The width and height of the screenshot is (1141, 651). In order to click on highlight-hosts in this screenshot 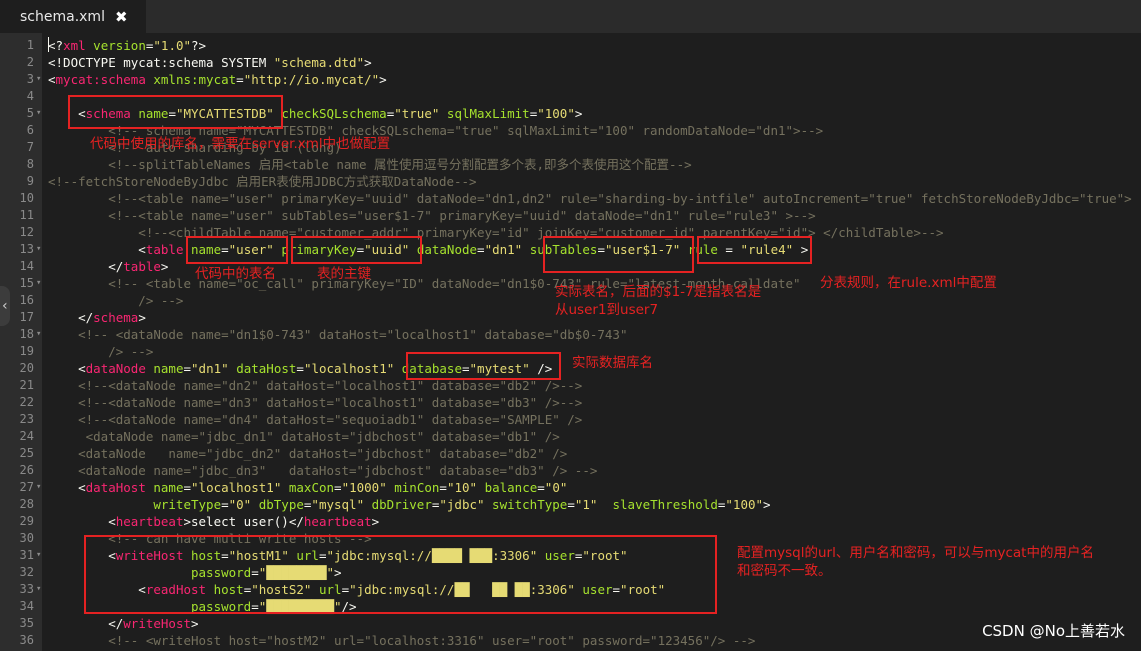, I will do `click(400, 574)`.